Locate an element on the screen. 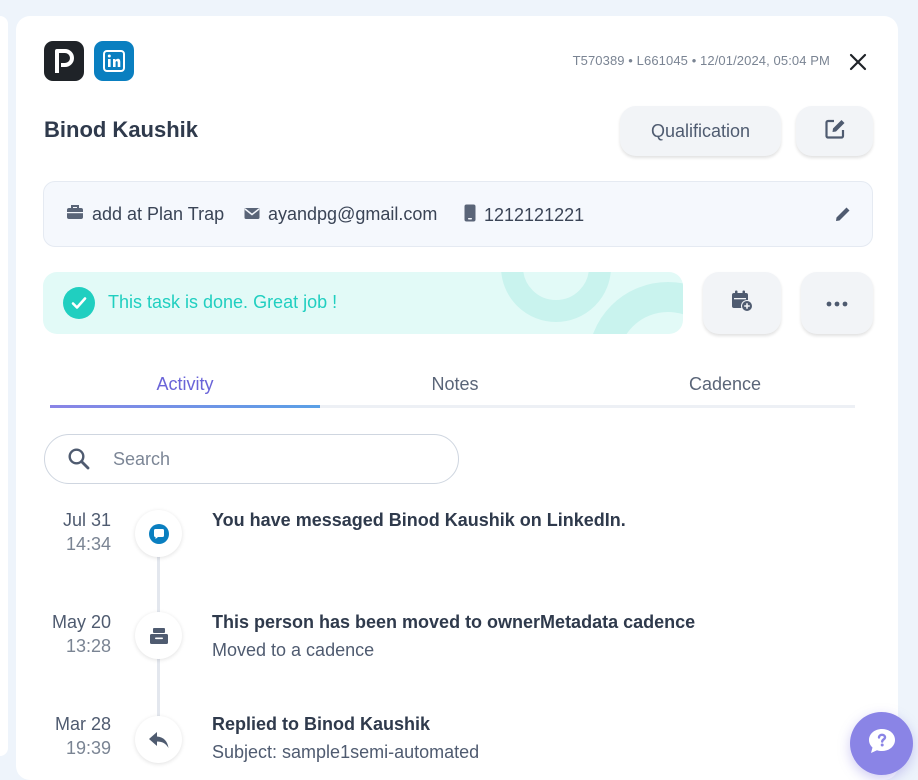  linkedin-logo-icon is located at coordinates (114, 61).